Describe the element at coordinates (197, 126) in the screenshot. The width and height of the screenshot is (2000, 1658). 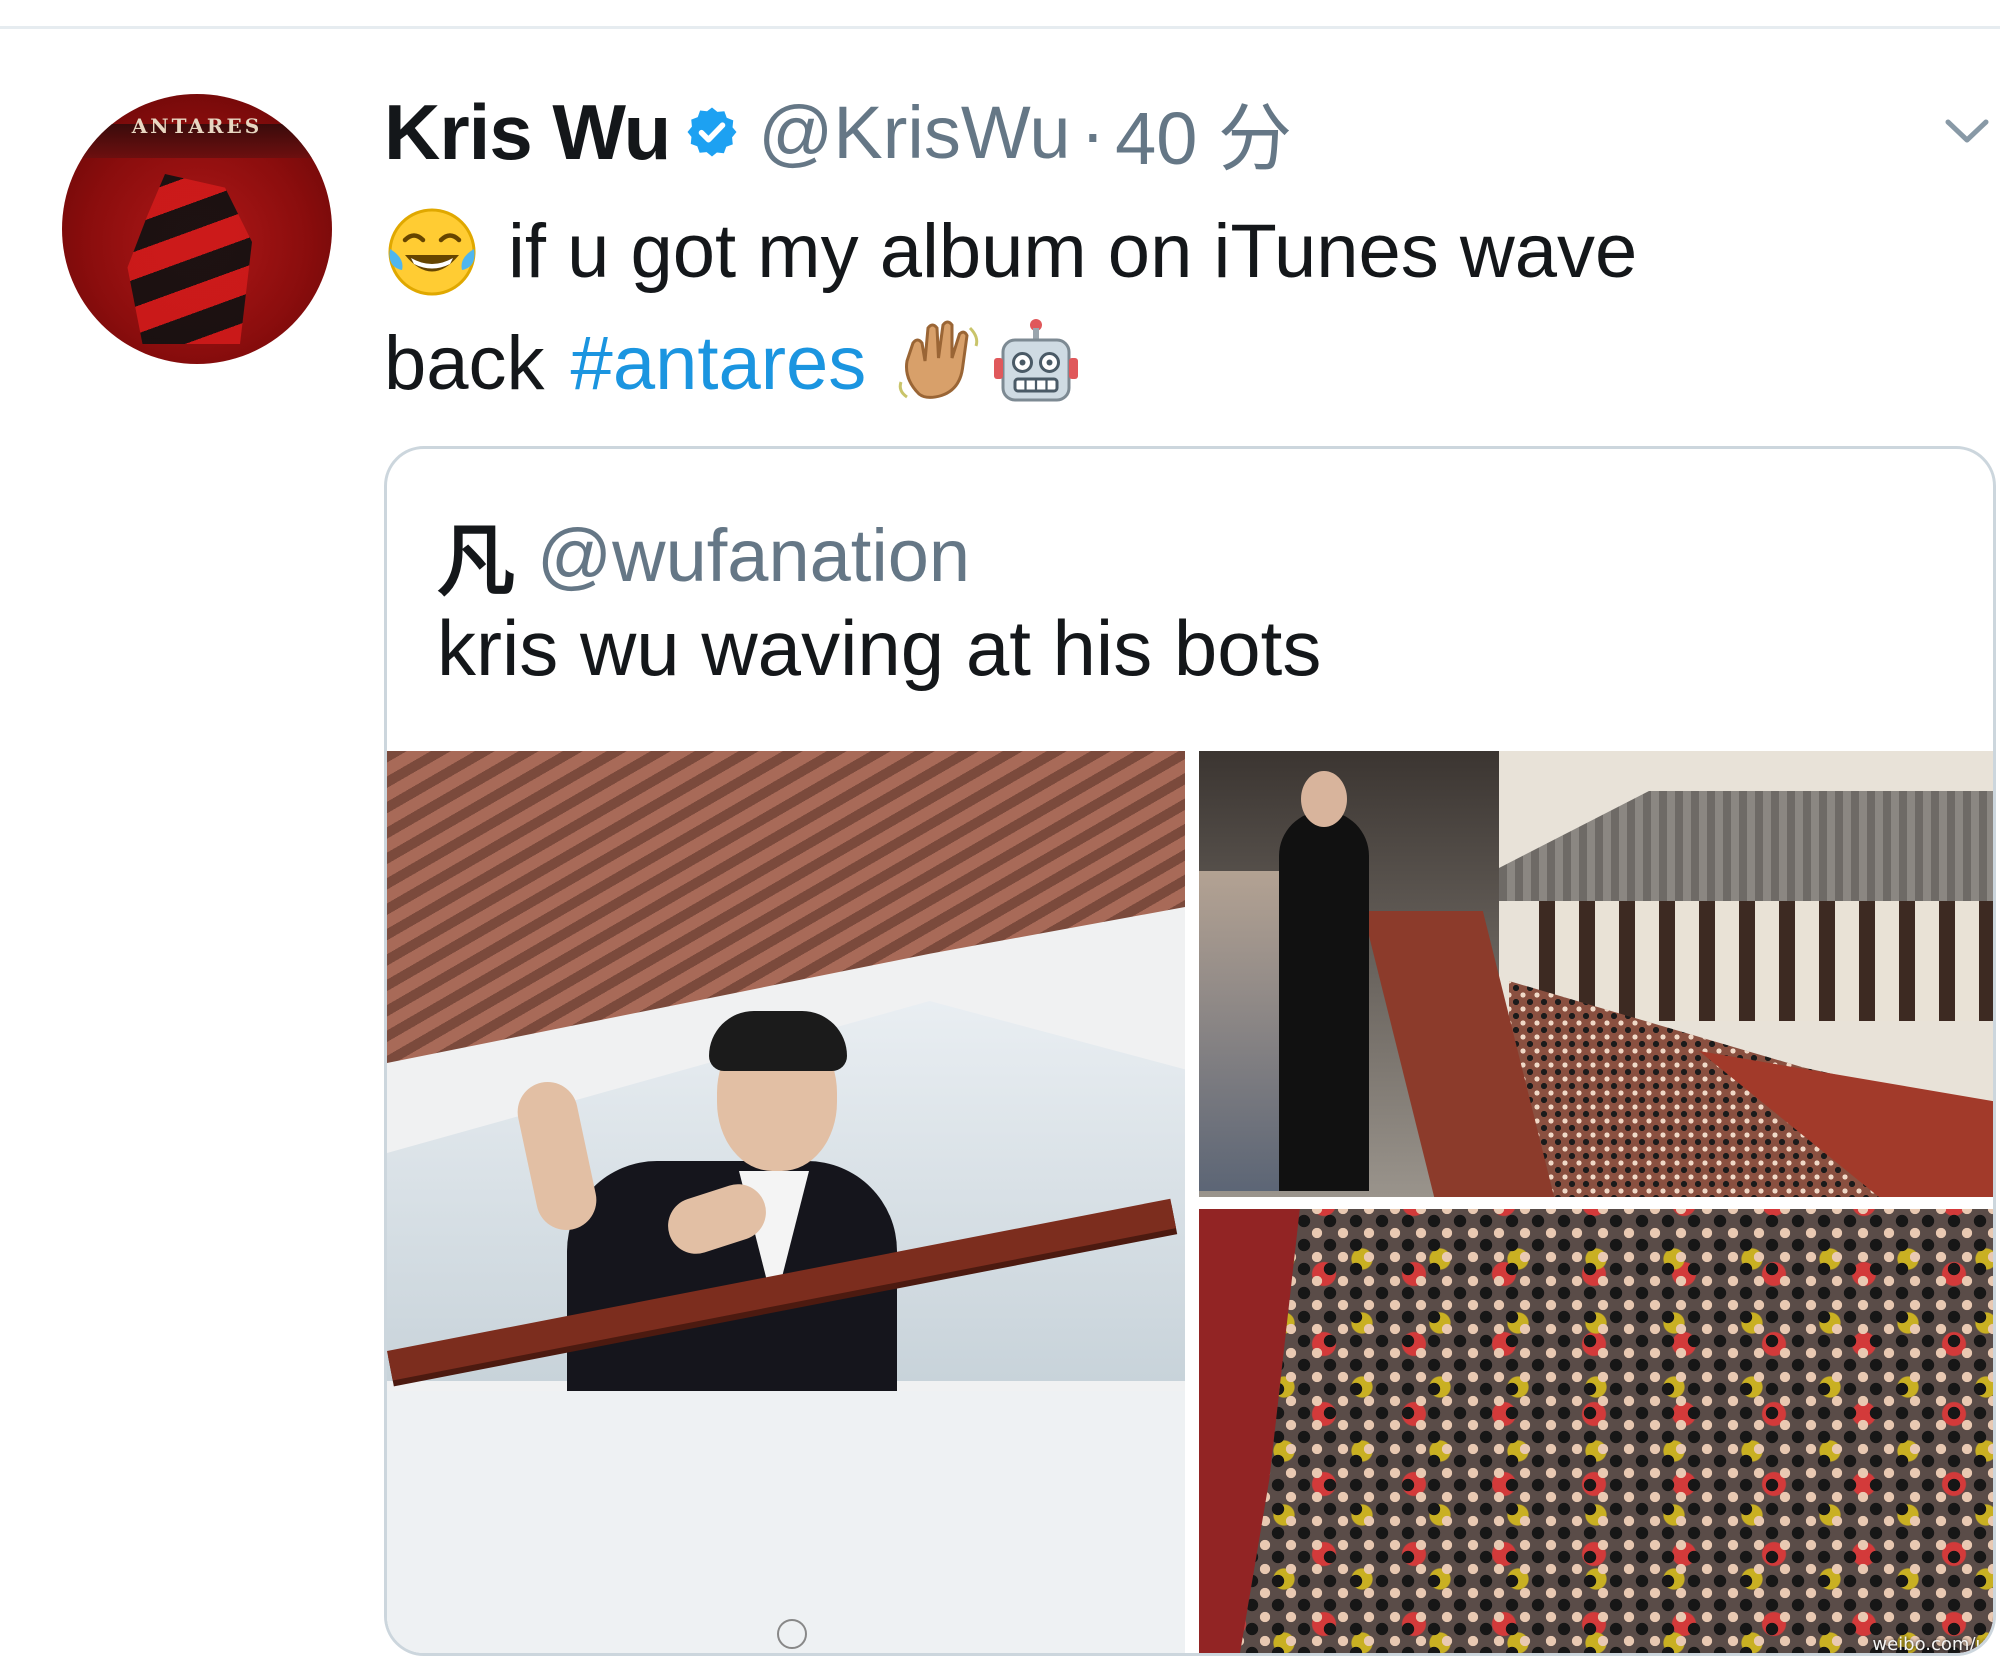
I see `avatar-album-logo: ANTARES` at that location.